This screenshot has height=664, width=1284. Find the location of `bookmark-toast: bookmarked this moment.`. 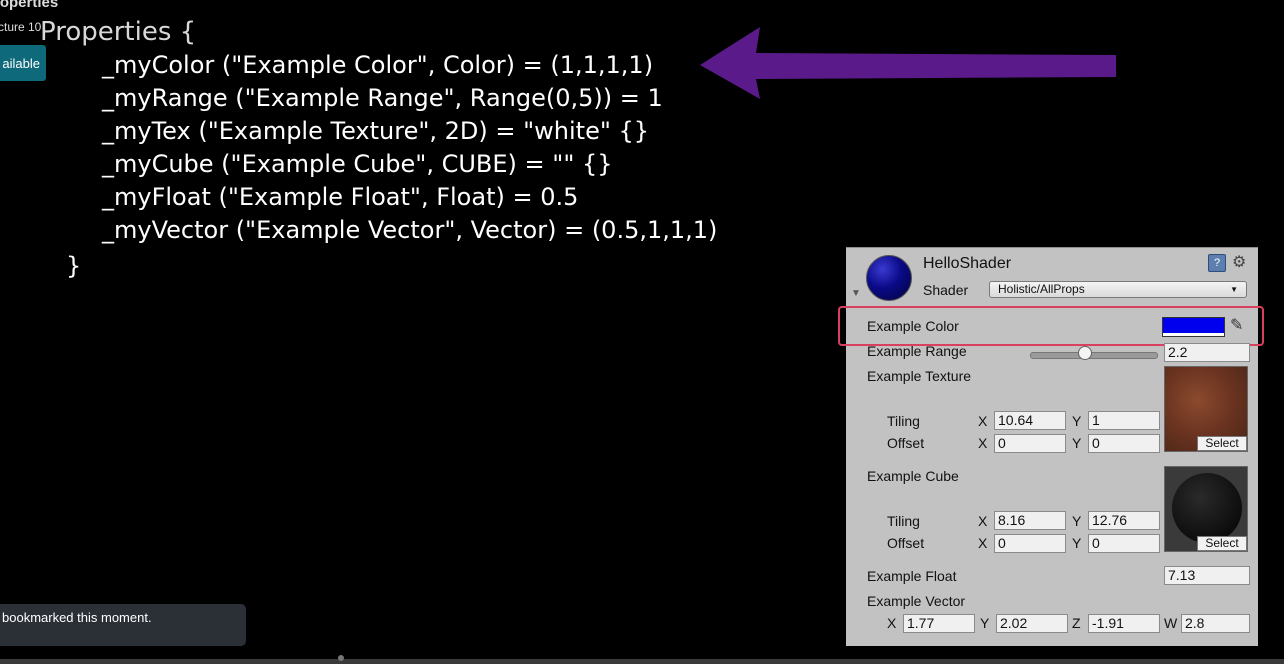

bookmark-toast: bookmarked this moment. is located at coordinates (123, 625).